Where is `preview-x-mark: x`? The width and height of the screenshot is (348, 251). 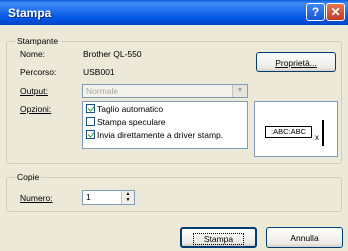
preview-x-mark: x is located at coordinates (317, 137).